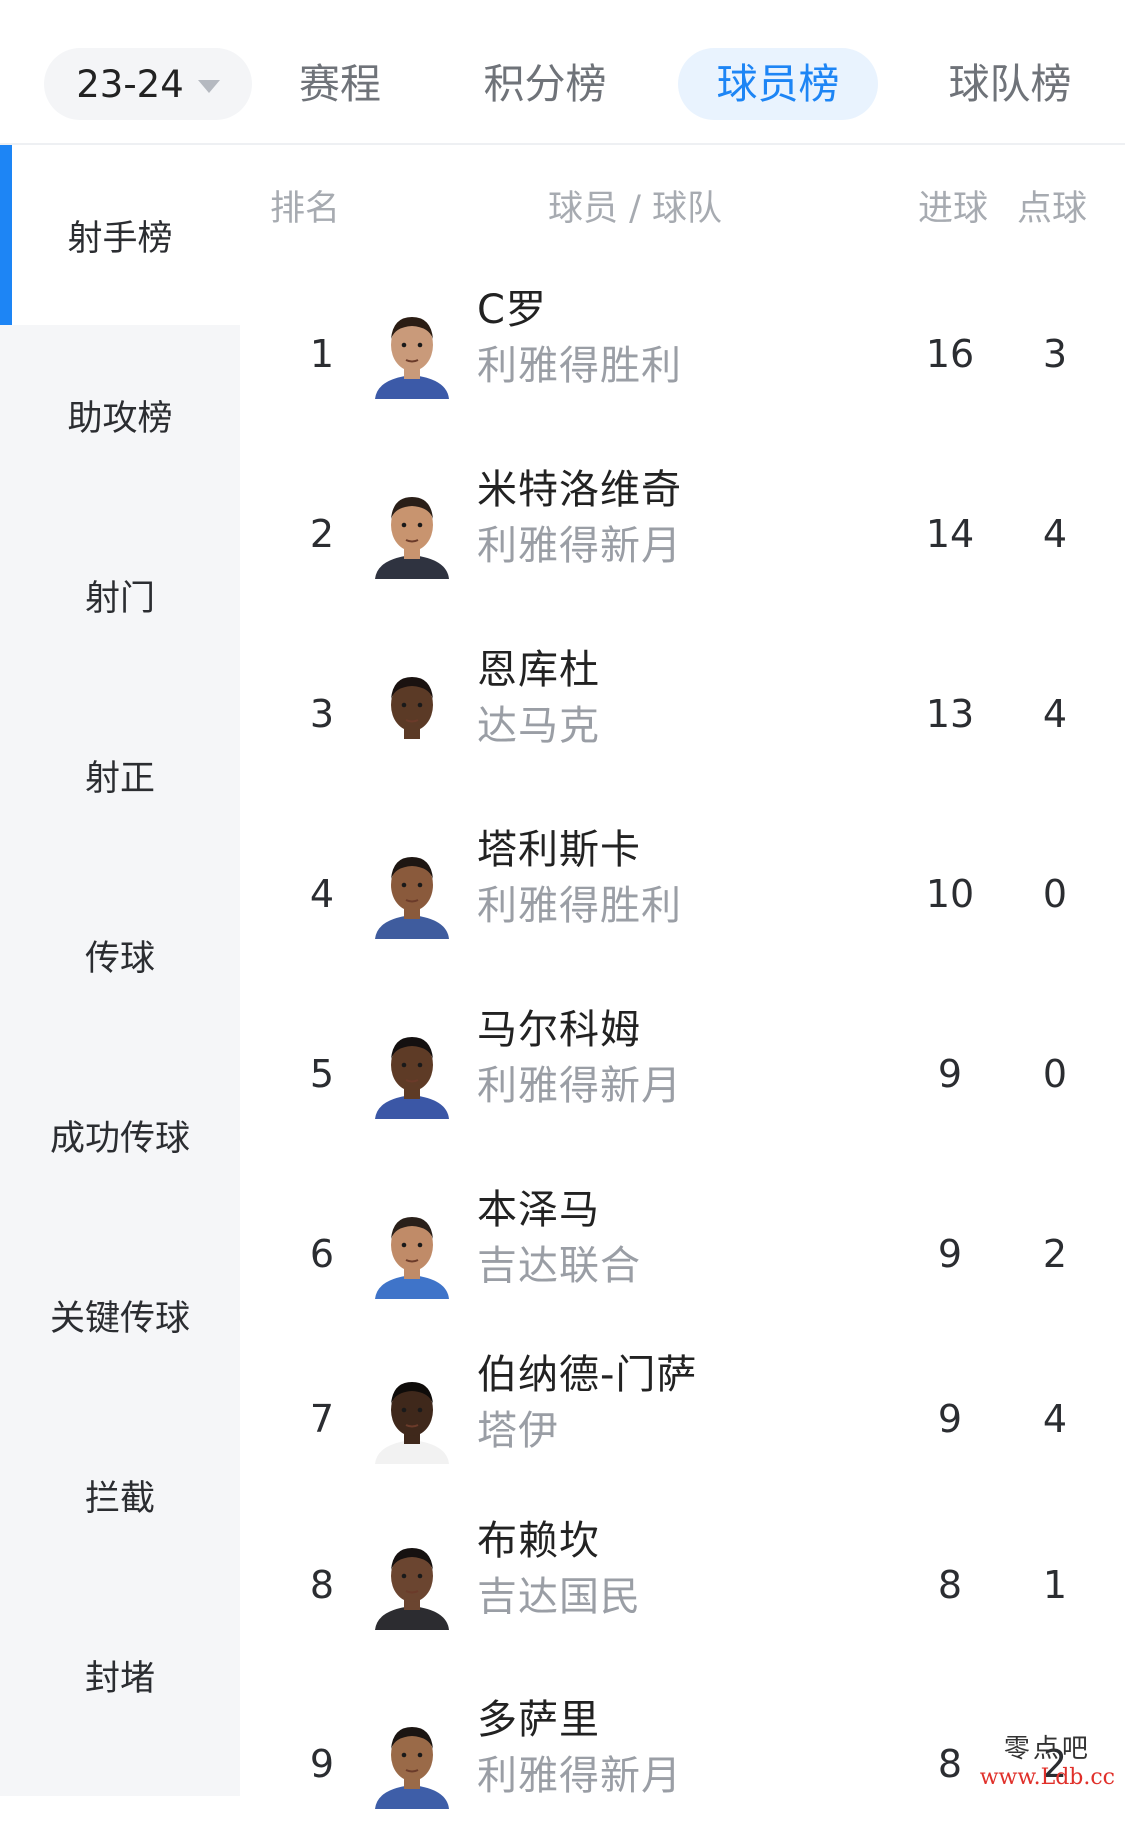 This screenshot has width=1125, height=1847. I want to click on rank-cell: 3, so click(322, 714).